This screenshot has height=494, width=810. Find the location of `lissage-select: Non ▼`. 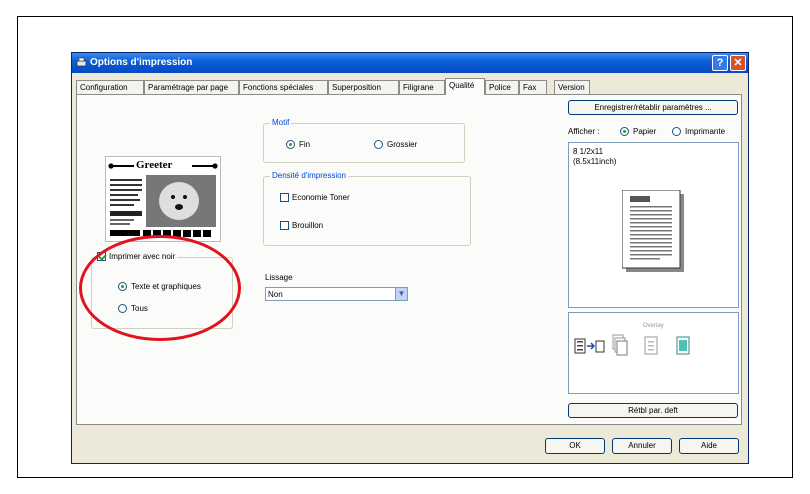

lissage-select: Non ▼ is located at coordinates (336, 294).